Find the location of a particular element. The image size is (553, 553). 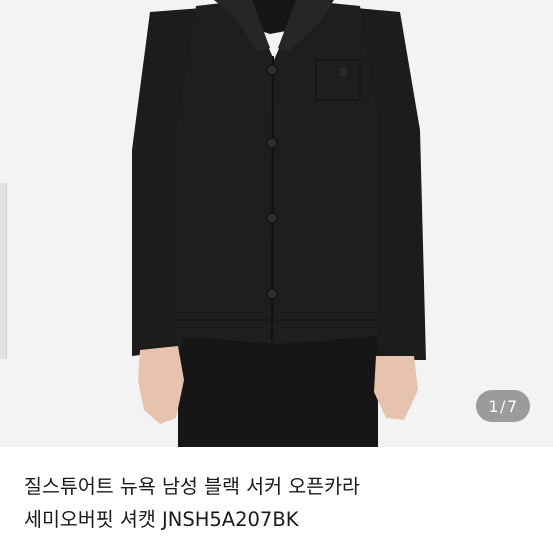

product-title-line-2: 세미오버핏 셔캣 JNSH5A207BK is located at coordinates (161, 519).